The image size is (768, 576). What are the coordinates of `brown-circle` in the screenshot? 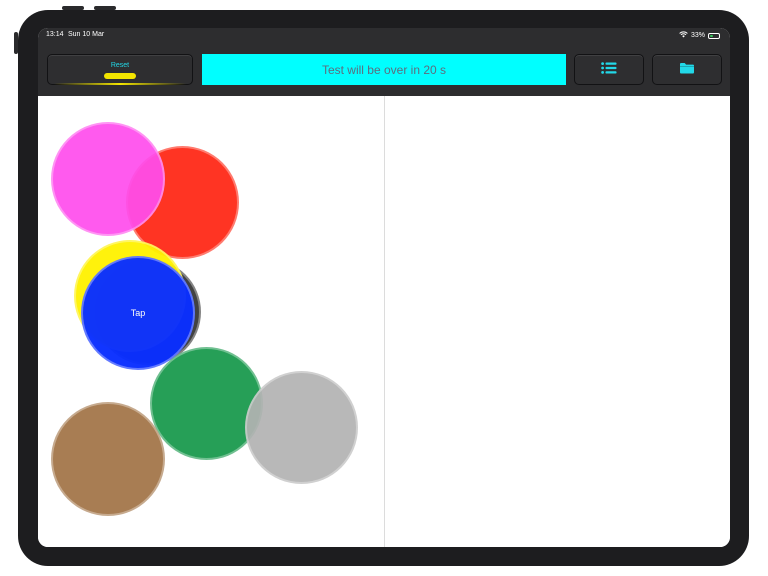 It's located at (108, 459).